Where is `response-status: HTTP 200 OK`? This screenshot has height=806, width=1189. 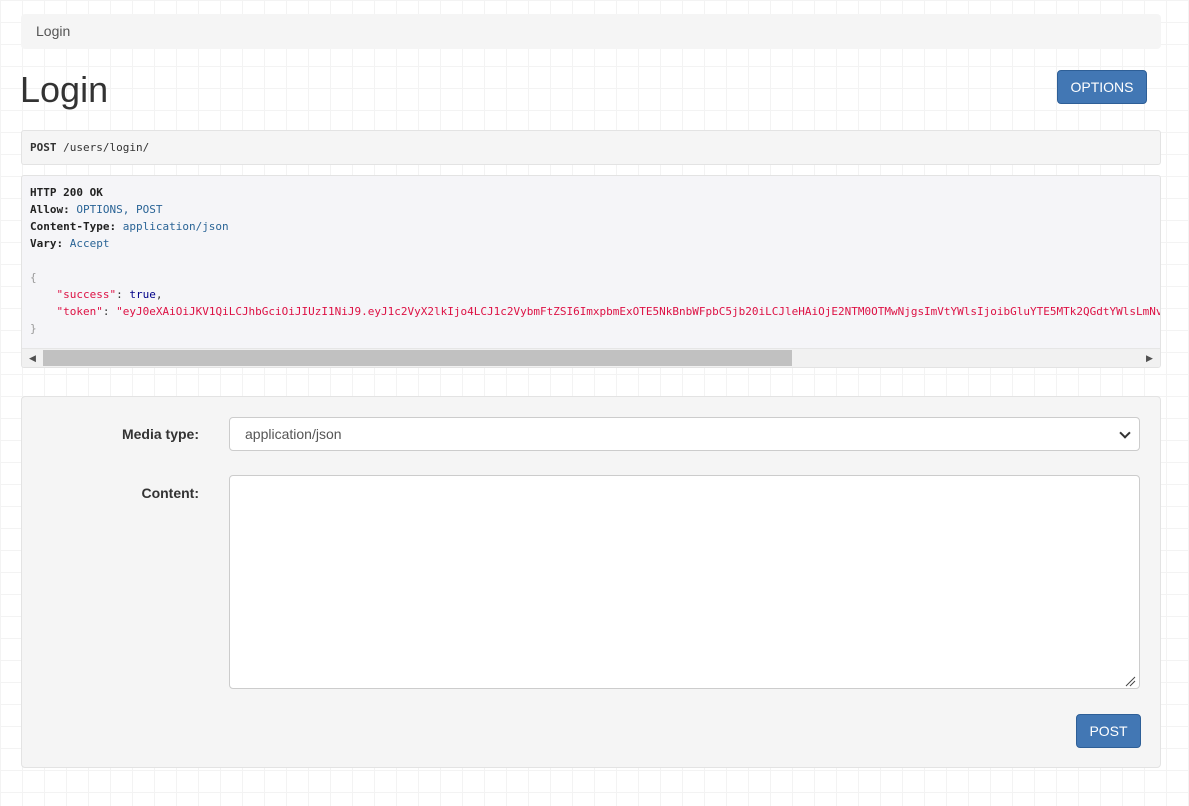 response-status: HTTP 200 OK is located at coordinates (66, 192).